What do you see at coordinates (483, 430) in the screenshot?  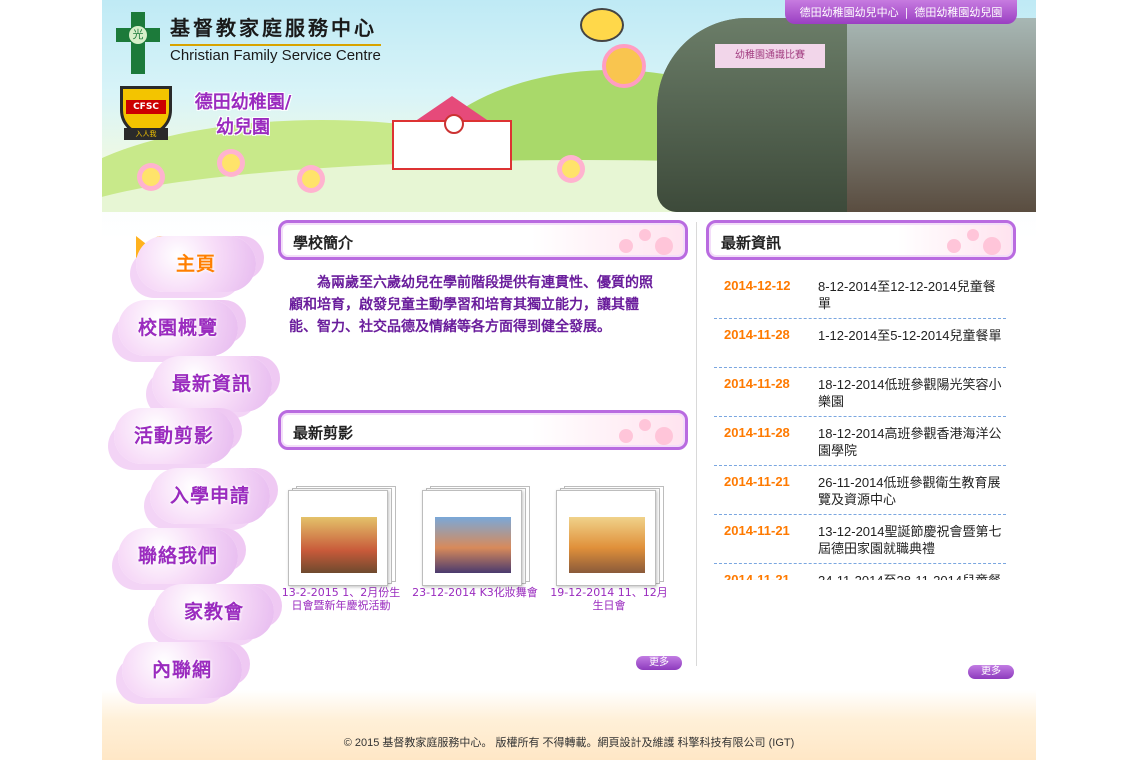 I see `album-header: 最新剪影` at bounding box center [483, 430].